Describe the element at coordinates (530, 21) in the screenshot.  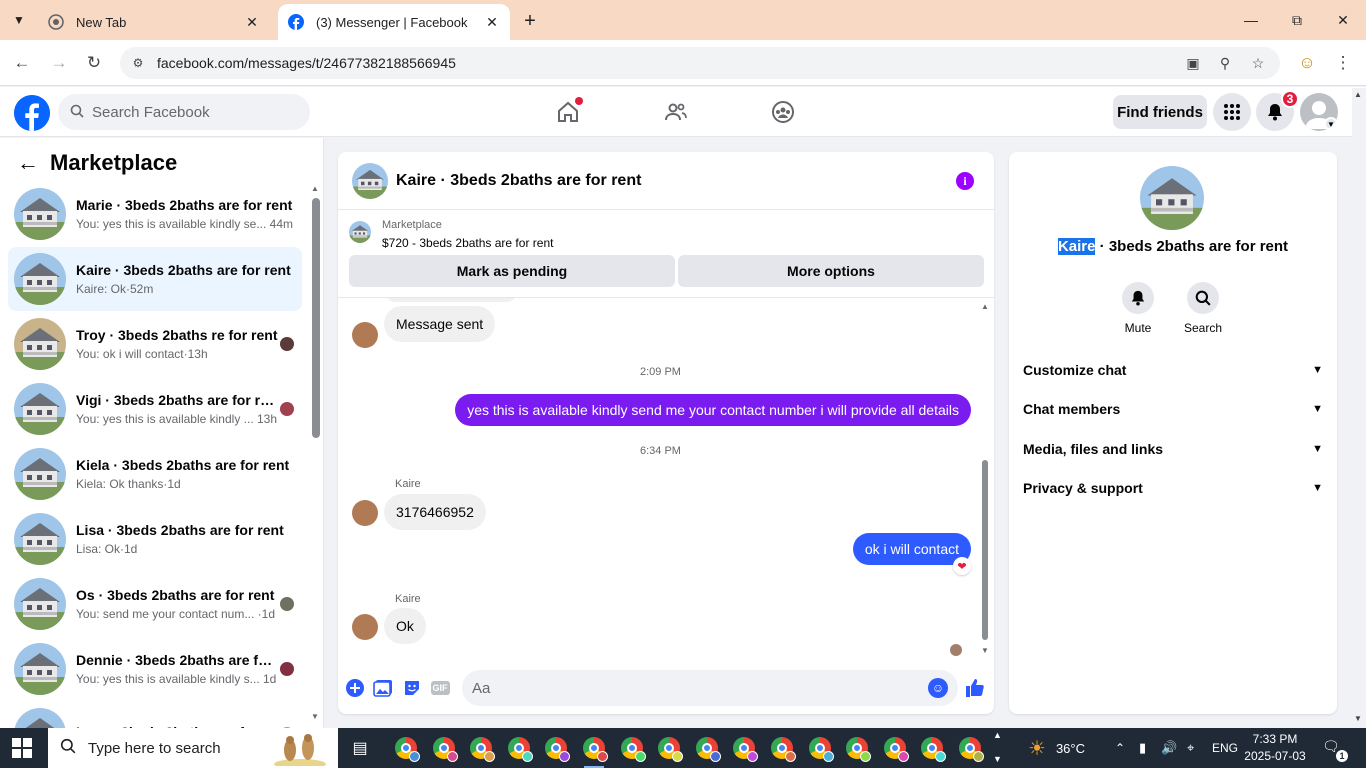
I see `new-tab-button: +` at that location.